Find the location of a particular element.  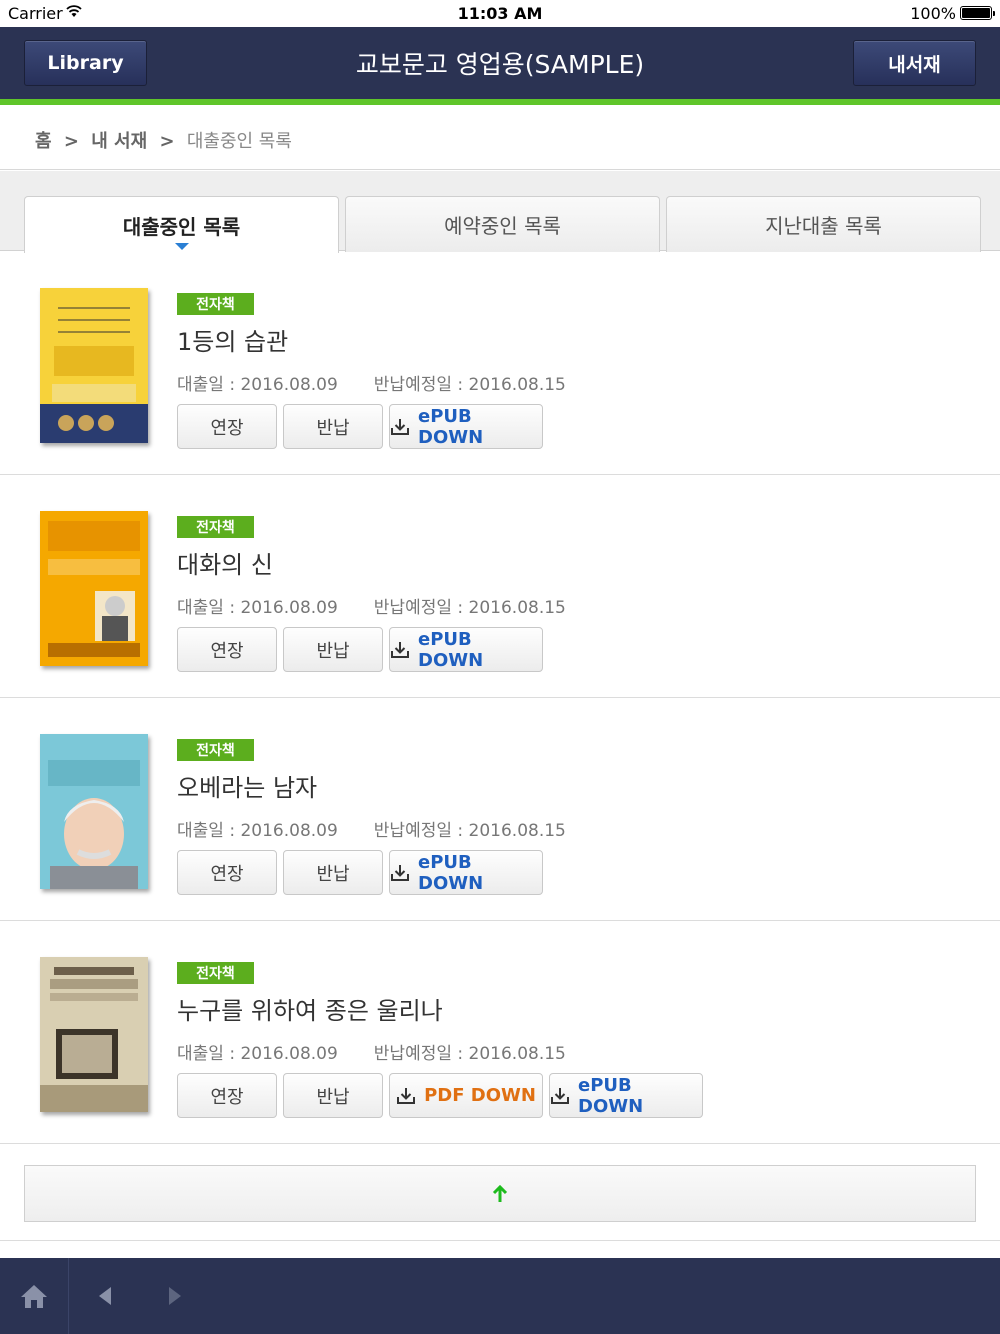

clock: 11:03 AM is located at coordinates (500, 13).